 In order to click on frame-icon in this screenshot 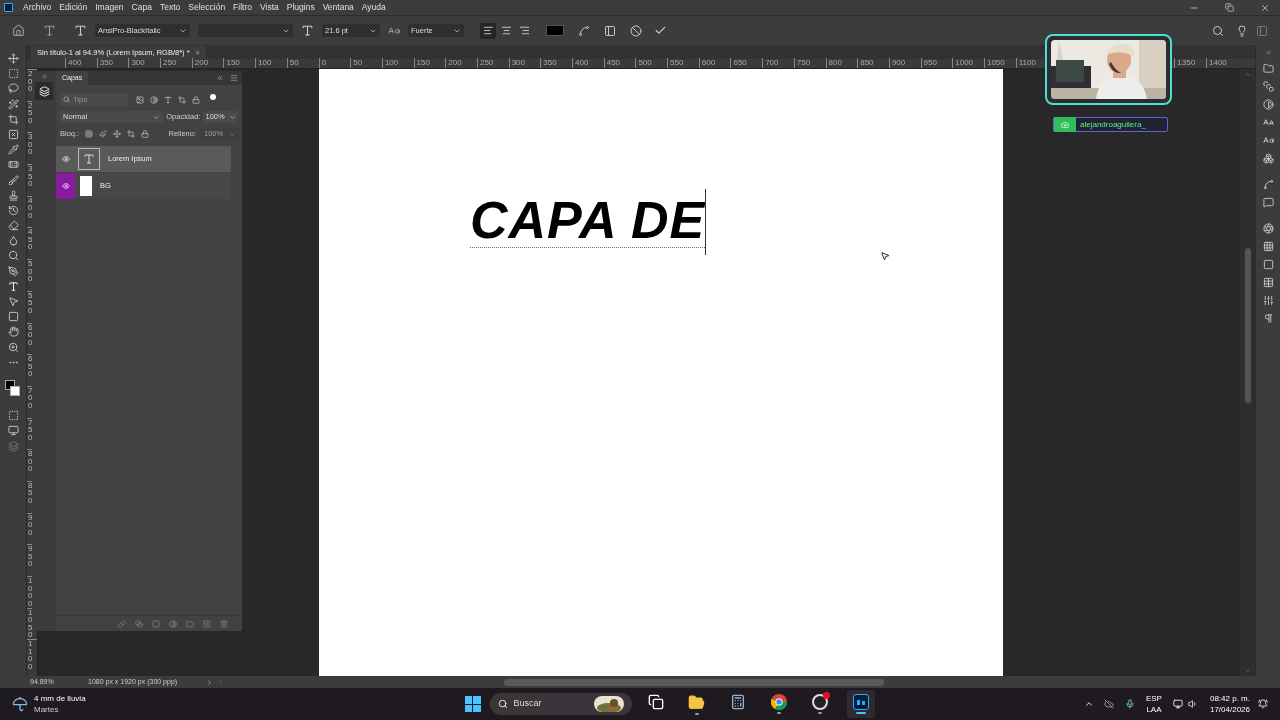, I will do `click(13, 134)`.